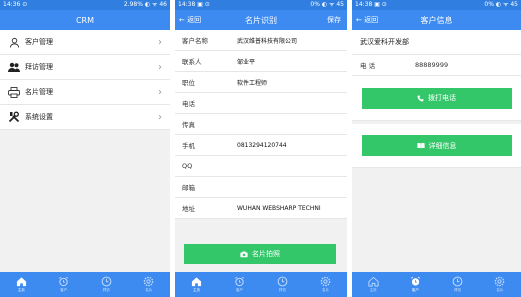 The height and width of the screenshot is (297, 521). Describe the element at coordinates (85, 92) in the screenshot. I see `menu-item-cards: 名片管理 ›` at that location.